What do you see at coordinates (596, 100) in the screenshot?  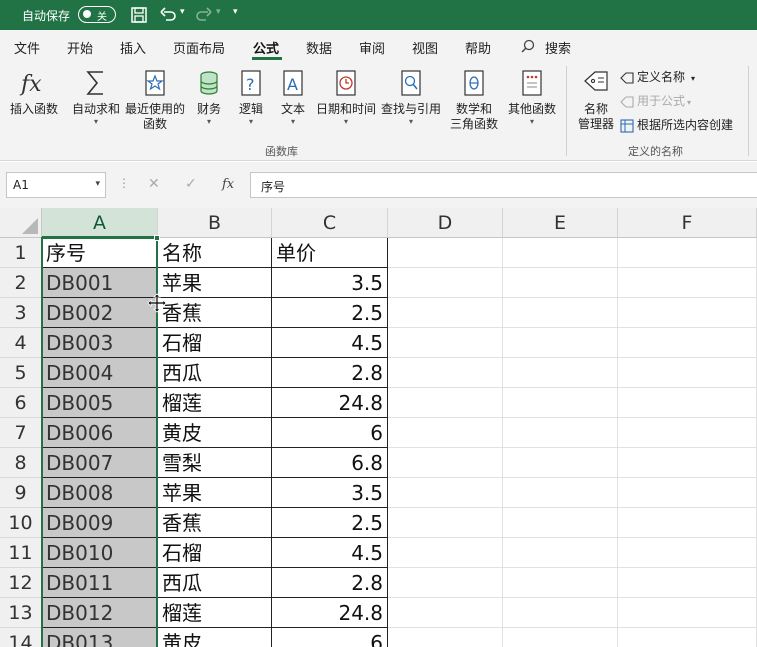 I see `name-manager-button: 名称 管理器` at bounding box center [596, 100].